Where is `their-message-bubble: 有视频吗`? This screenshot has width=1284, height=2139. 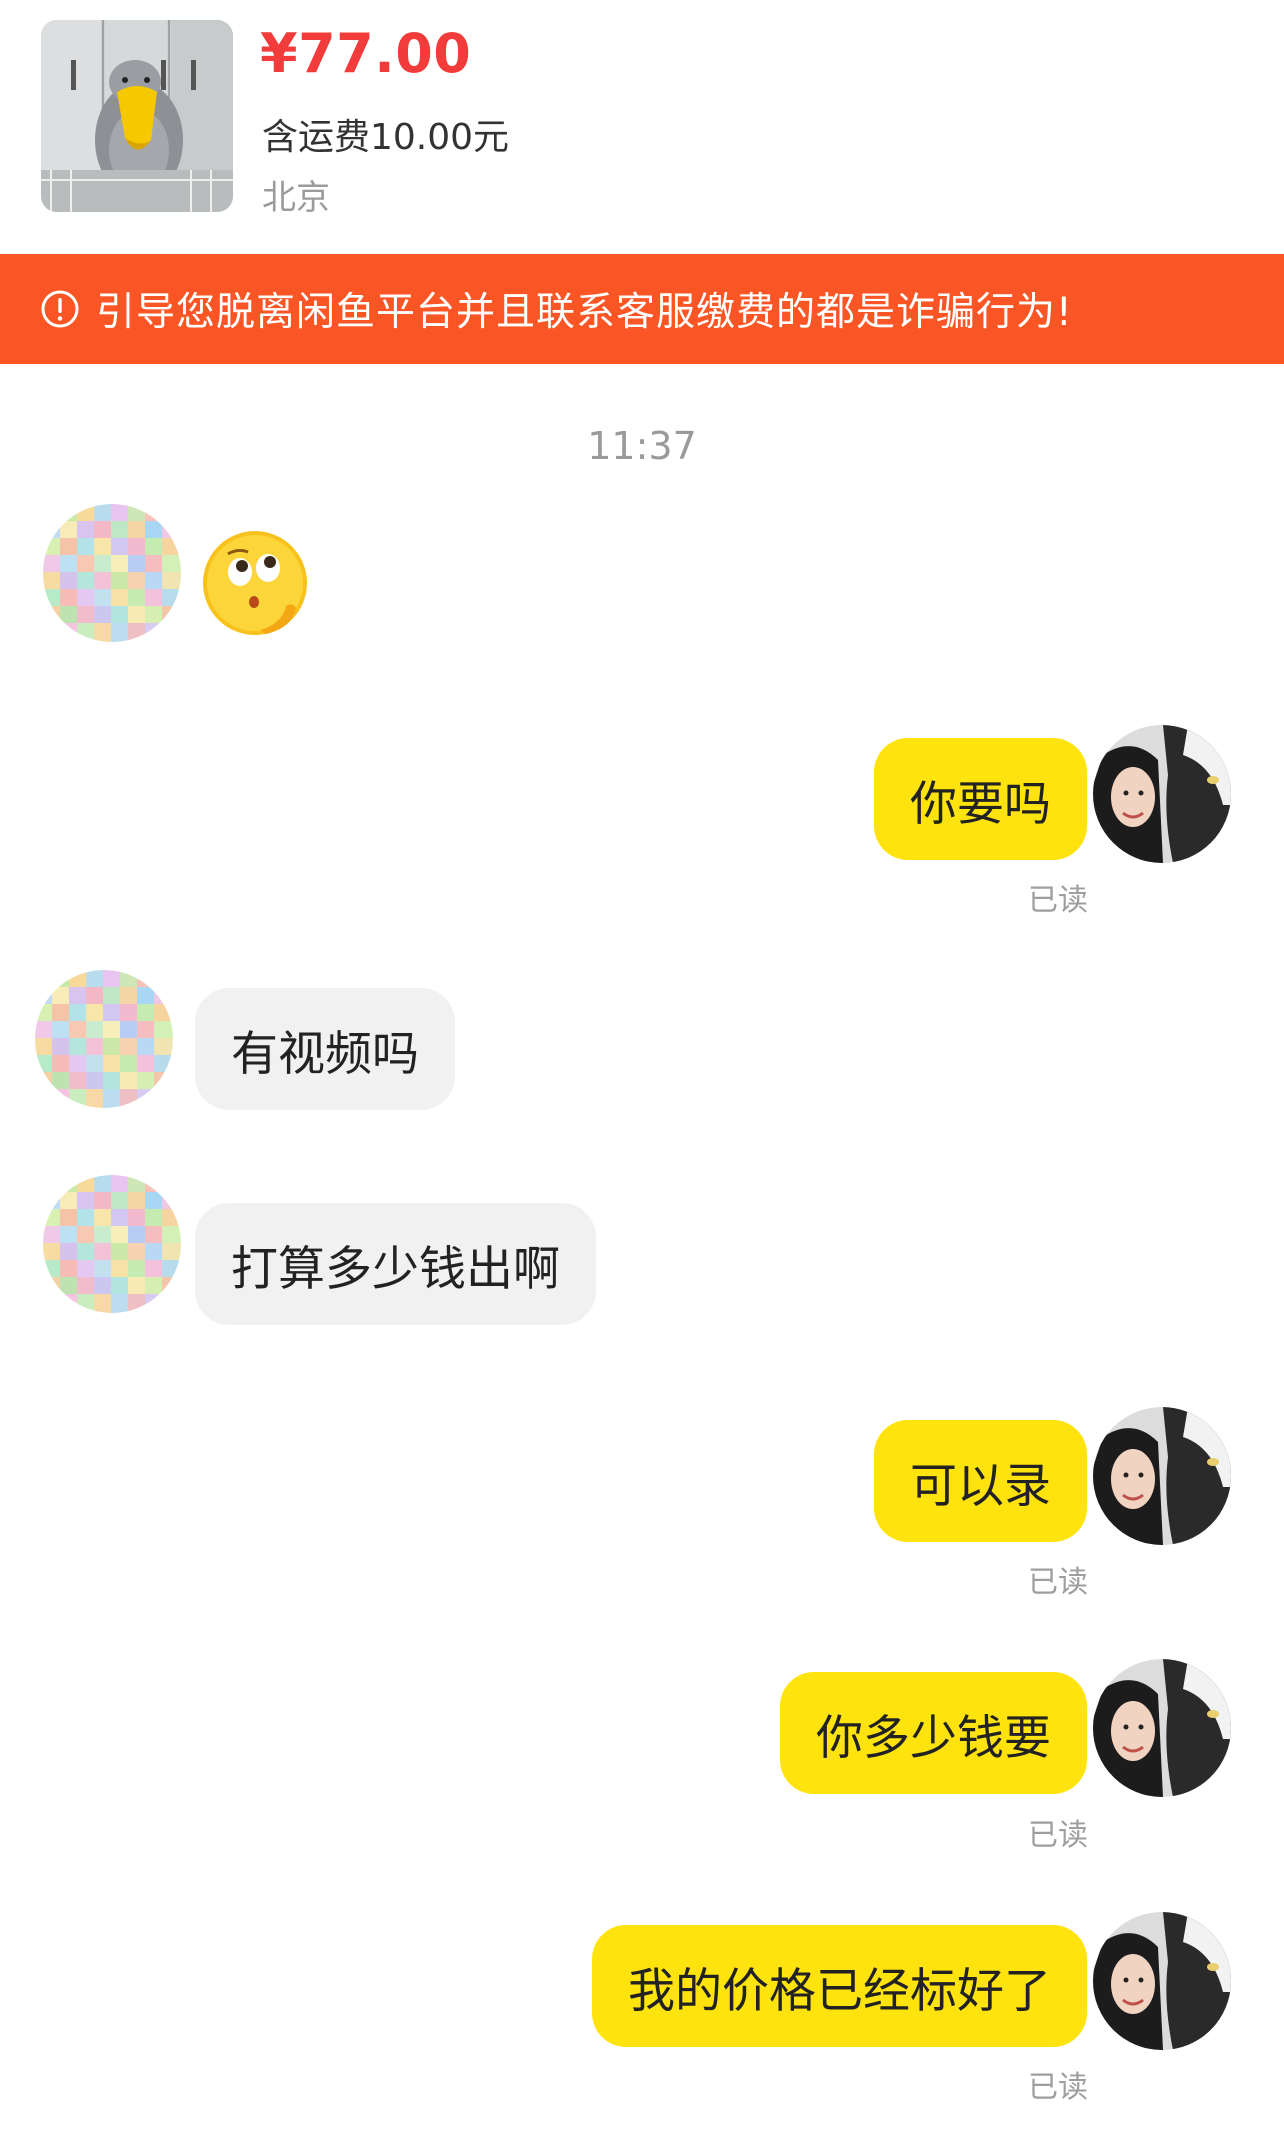 their-message-bubble: 有视频吗 is located at coordinates (325, 1049).